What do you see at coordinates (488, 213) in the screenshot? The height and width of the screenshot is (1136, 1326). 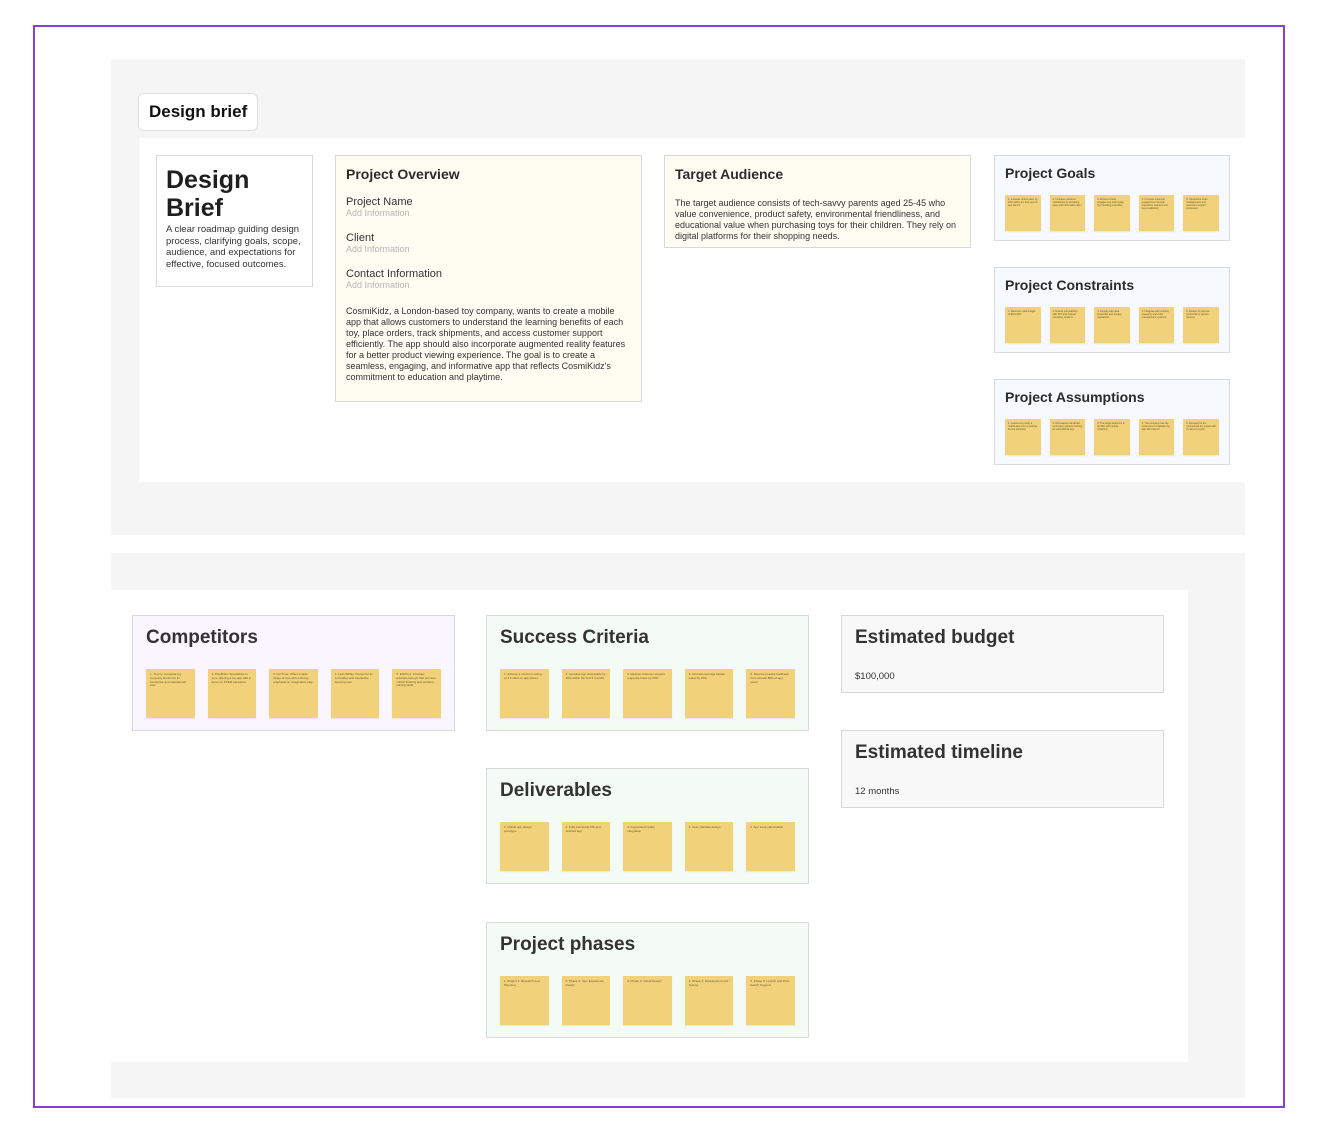 I see `project-name-field: Add Information` at bounding box center [488, 213].